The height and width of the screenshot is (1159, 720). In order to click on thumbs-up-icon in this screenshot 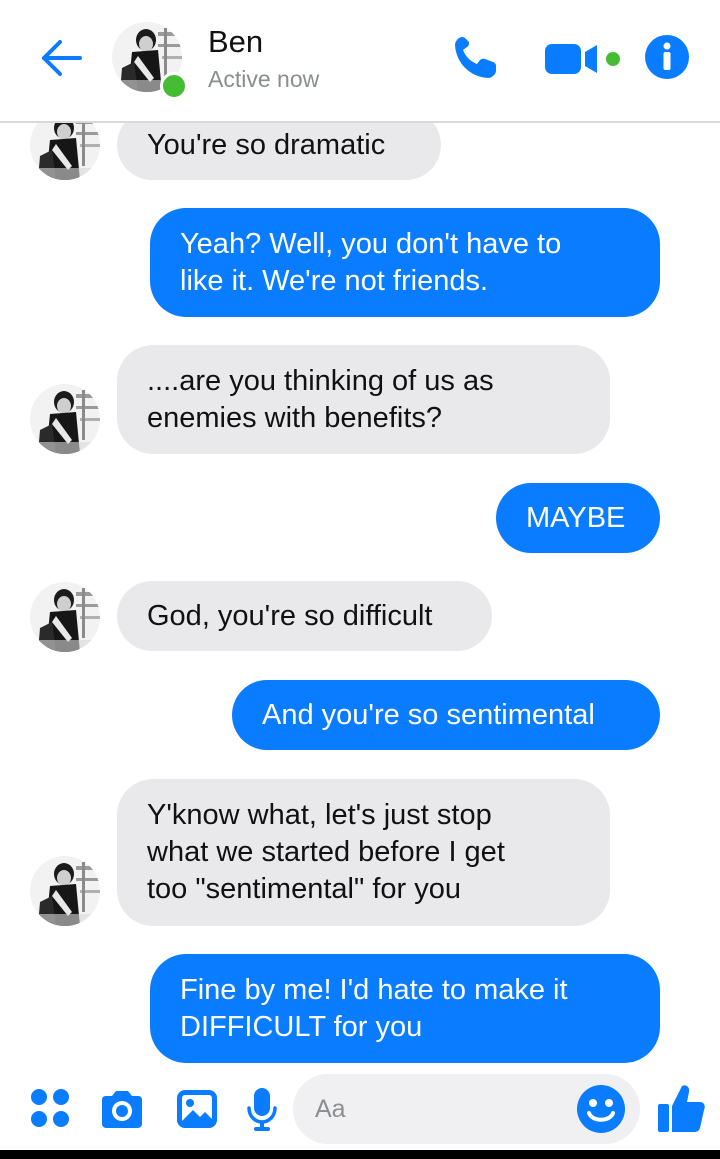, I will do `click(681, 1108)`.